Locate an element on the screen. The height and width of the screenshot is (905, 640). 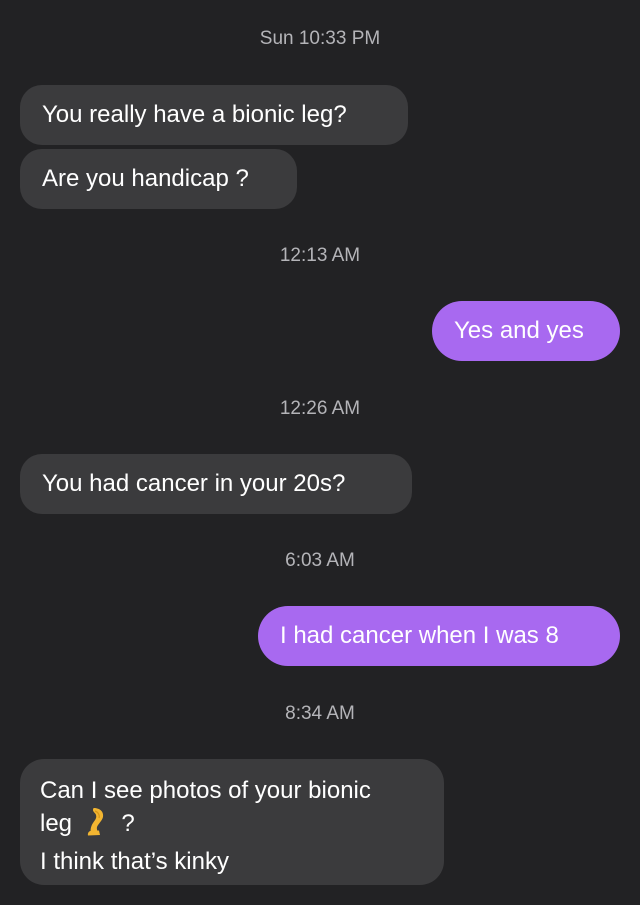
incoming-message: Are you handicap ? is located at coordinates (158, 179).